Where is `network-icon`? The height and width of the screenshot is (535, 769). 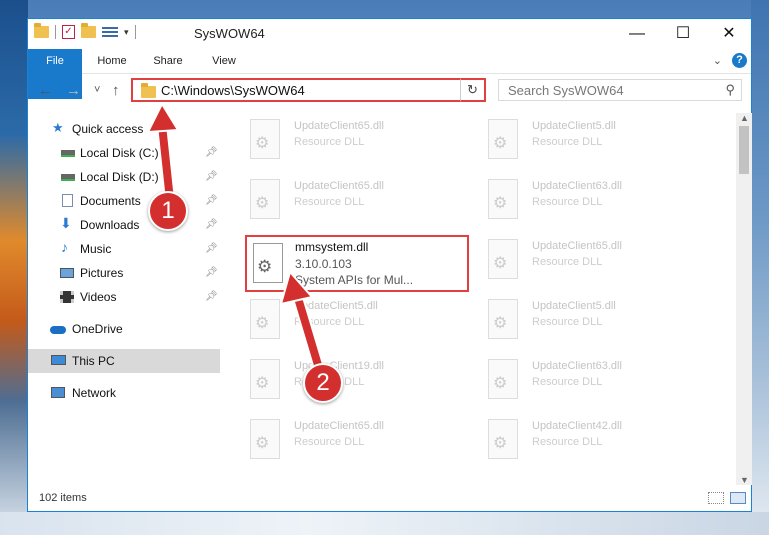
network-icon is located at coordinates (58, 392).